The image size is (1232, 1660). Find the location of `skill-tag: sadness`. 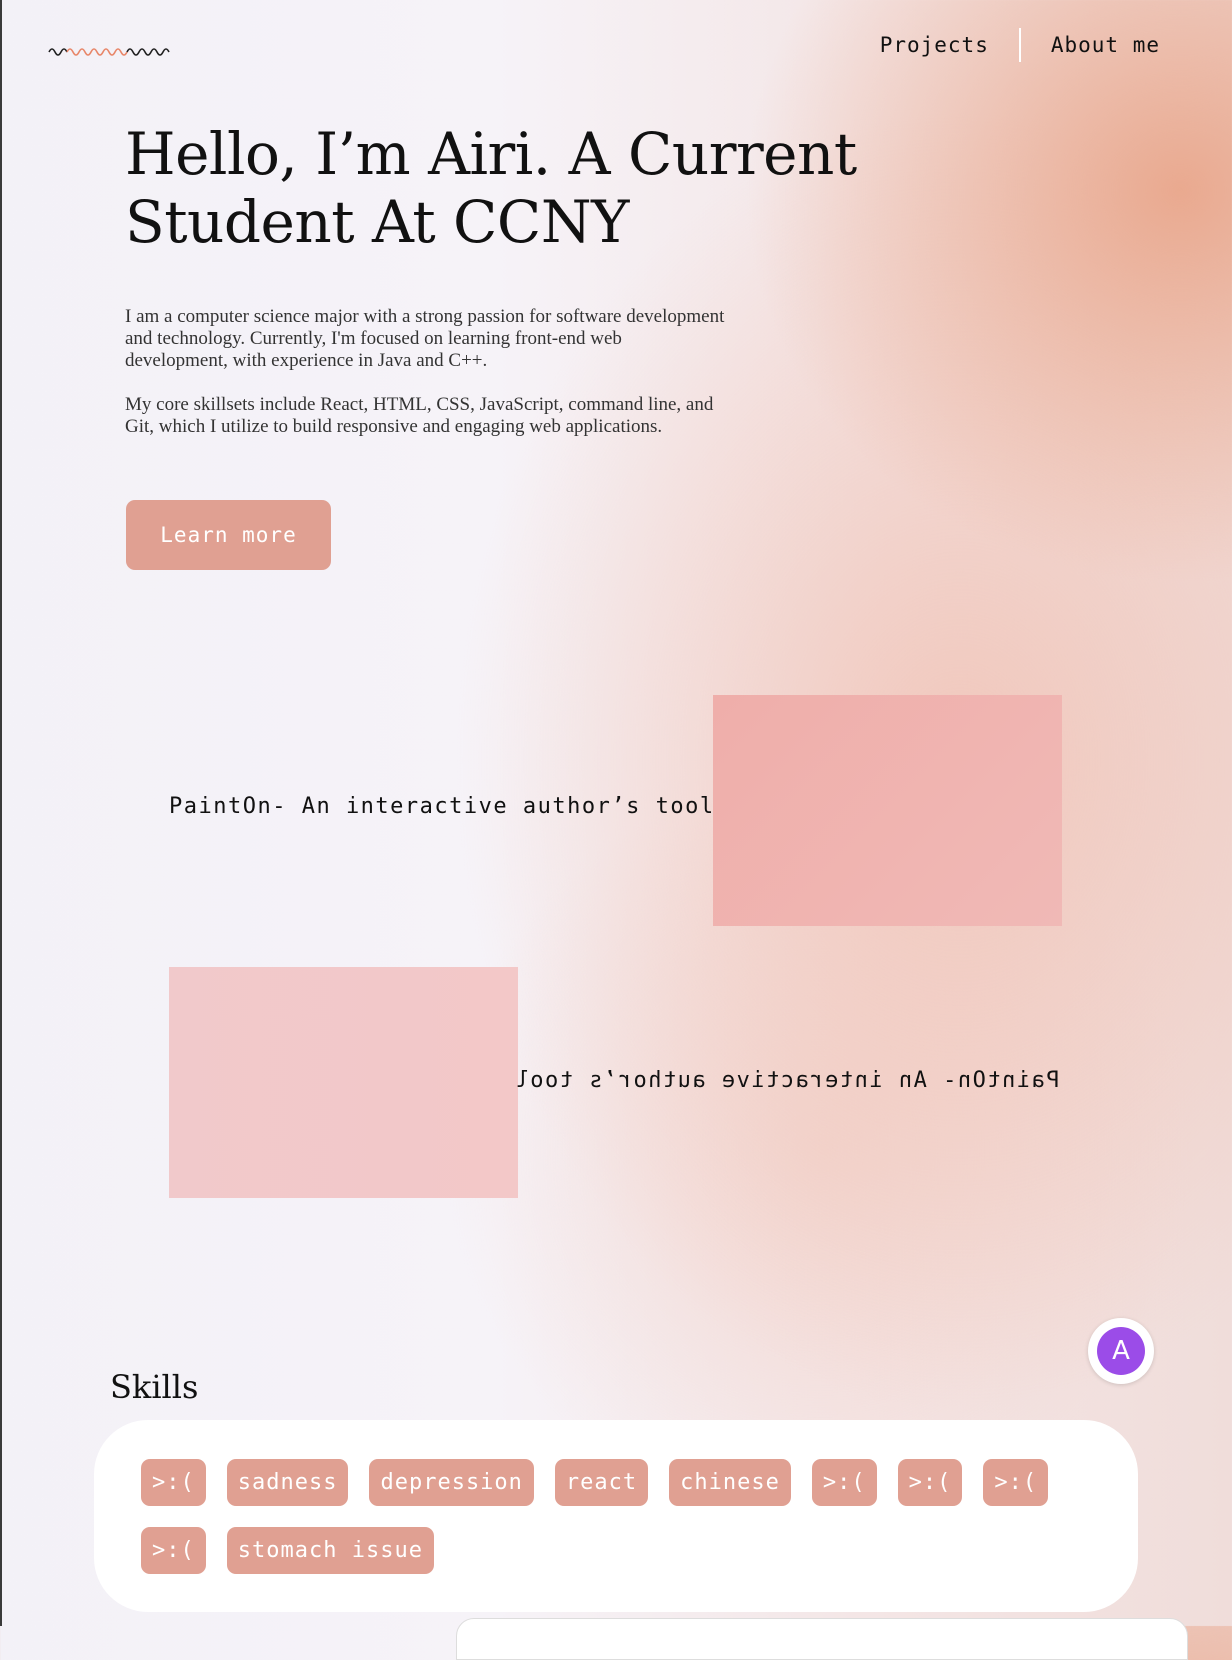

skill-tag: sadness is located at coordinates (287, 1482).